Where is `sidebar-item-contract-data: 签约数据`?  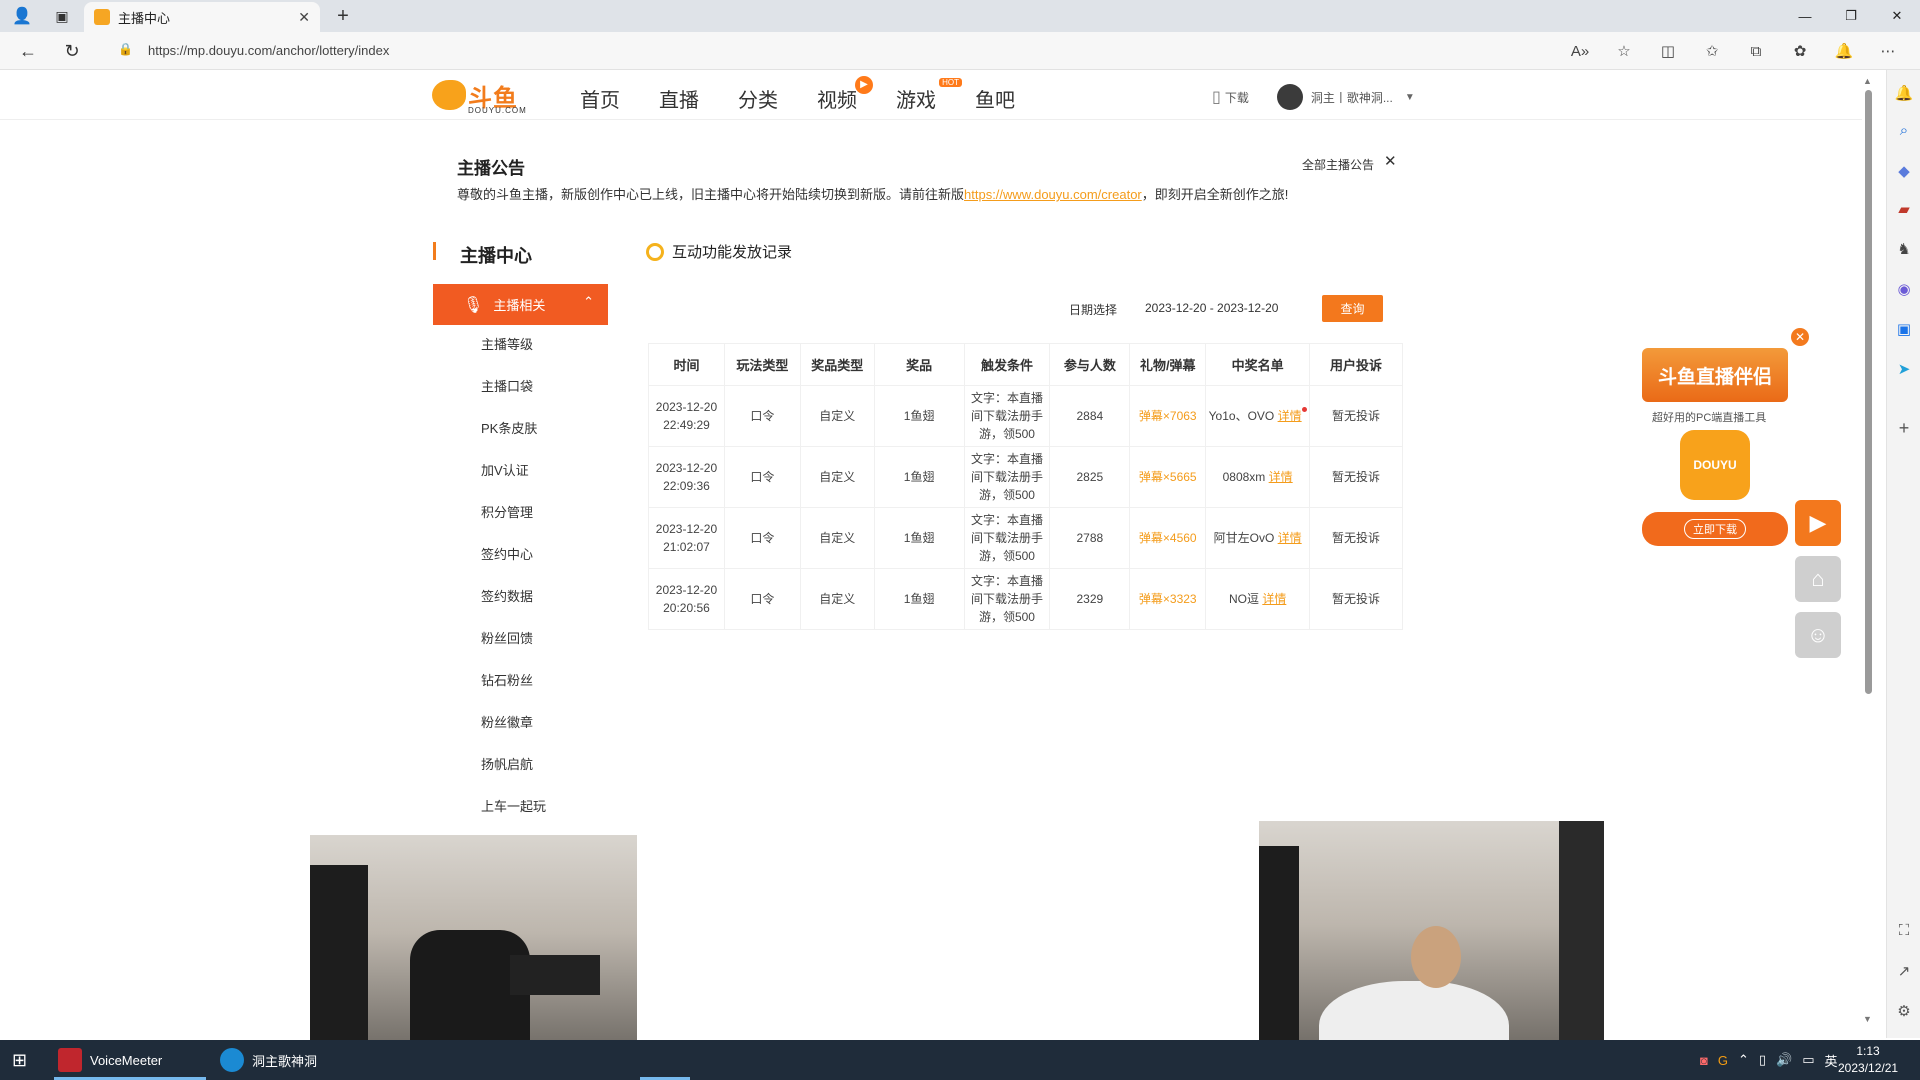 sidebar-item-contract-data: 签约数据 is located at coordinates (513, 607).